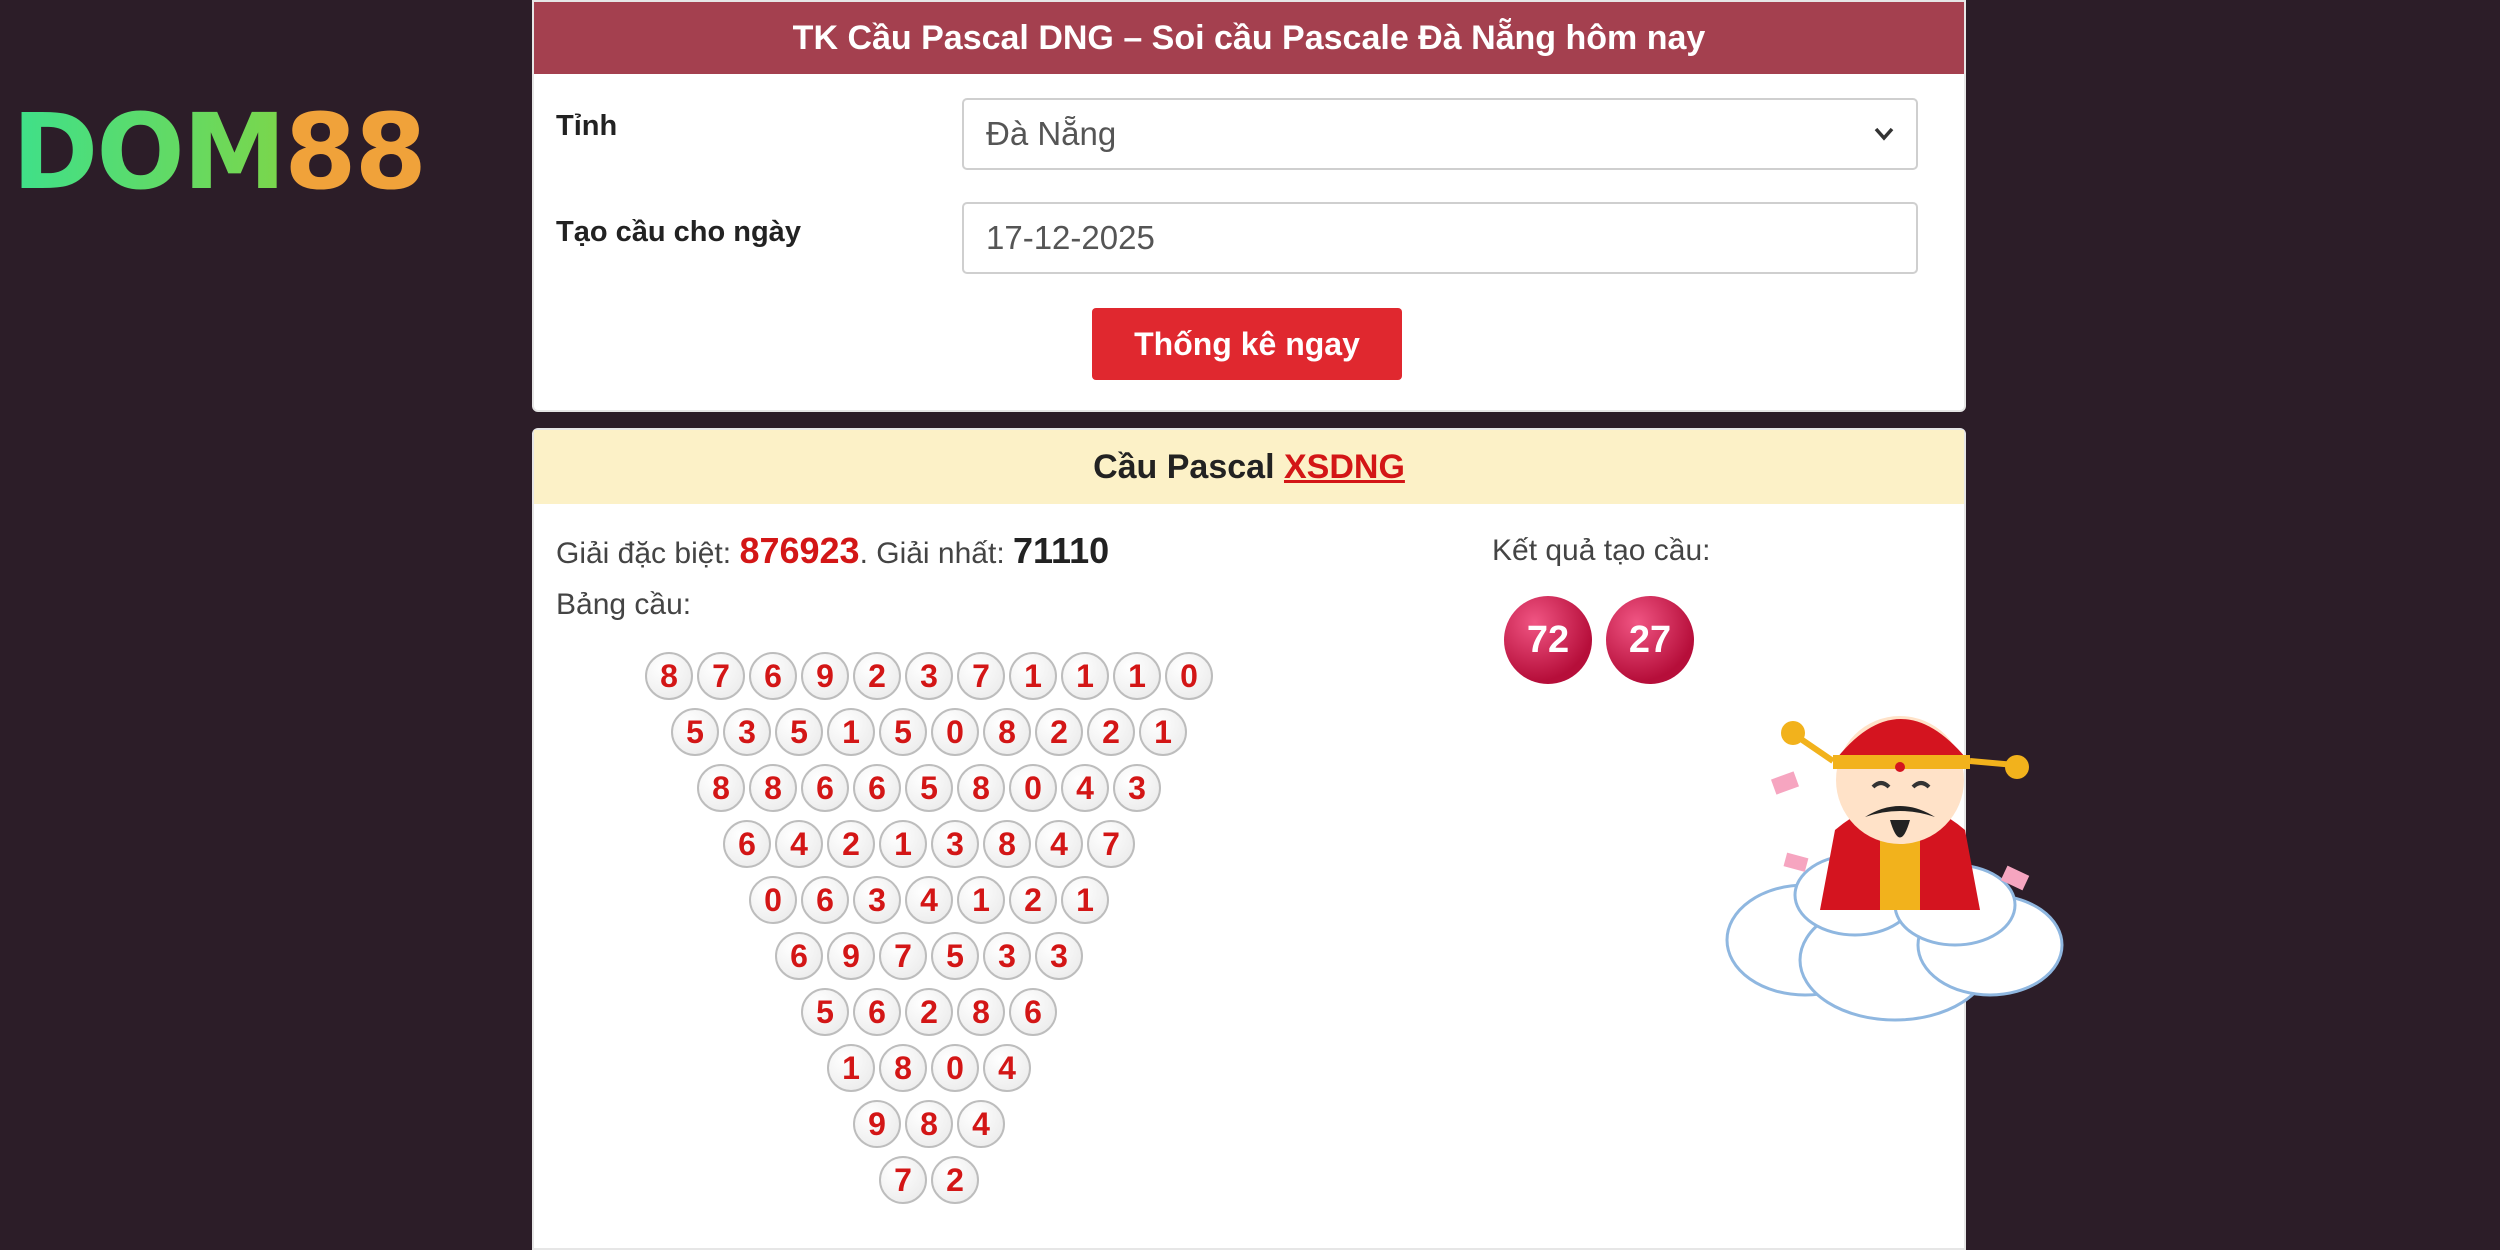 Image resolution: width=2500 pixels, height=1250 pixels. What do you see at coordinates (219, 152) in the screenshot?
I see `dom88-logo: DOM88` at bounding box center [219, 152].